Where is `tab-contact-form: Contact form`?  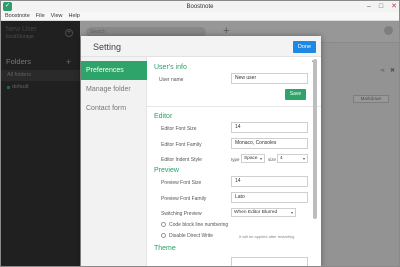 tab-contact-form: Contact form is located at coordinates (114, 108).